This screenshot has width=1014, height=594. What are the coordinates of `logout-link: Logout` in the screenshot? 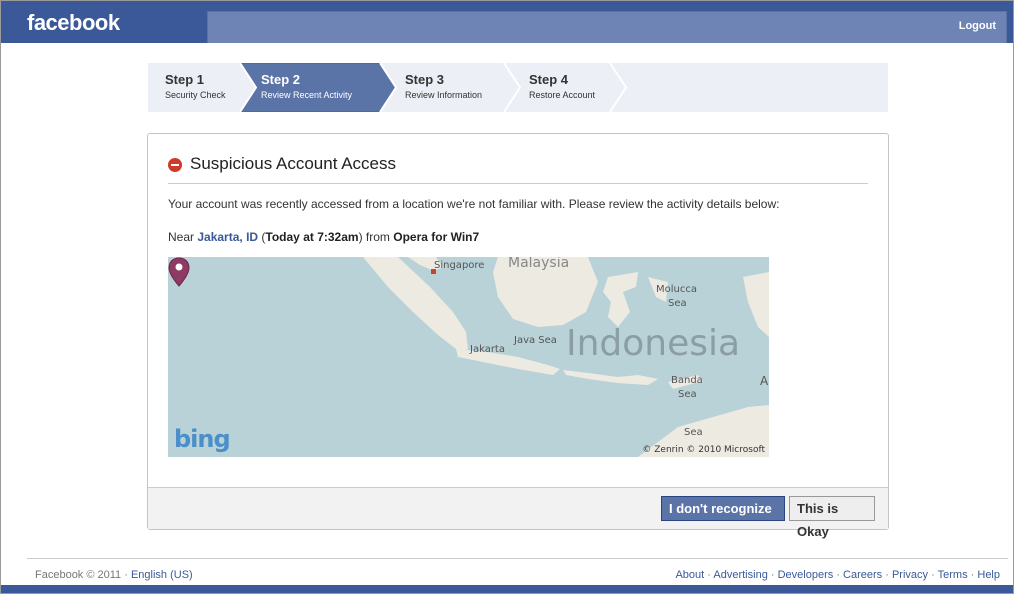 It's located at (977, 26).